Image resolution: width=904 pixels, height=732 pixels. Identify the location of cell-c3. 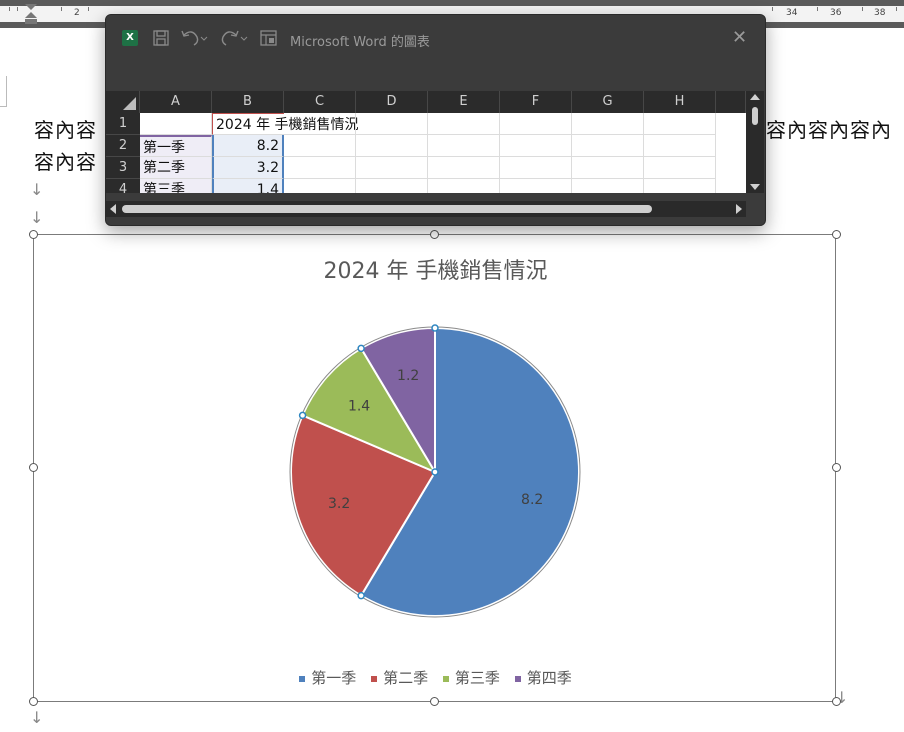
(320, 168).